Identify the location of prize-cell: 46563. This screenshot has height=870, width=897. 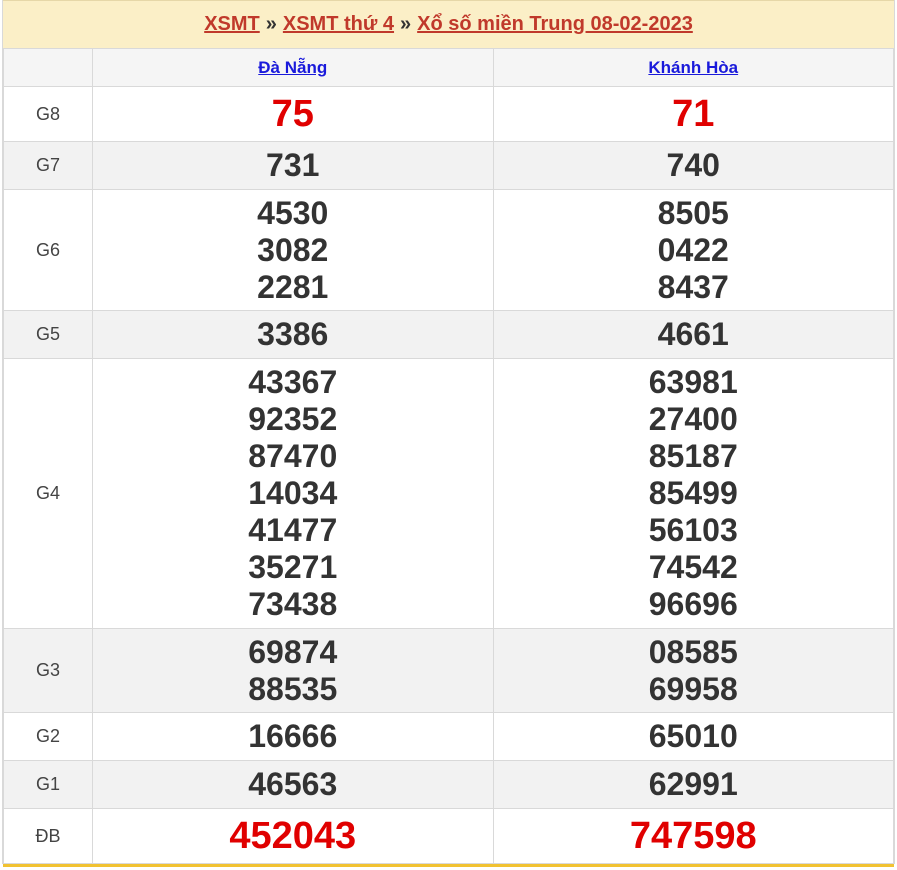
(293, 784).